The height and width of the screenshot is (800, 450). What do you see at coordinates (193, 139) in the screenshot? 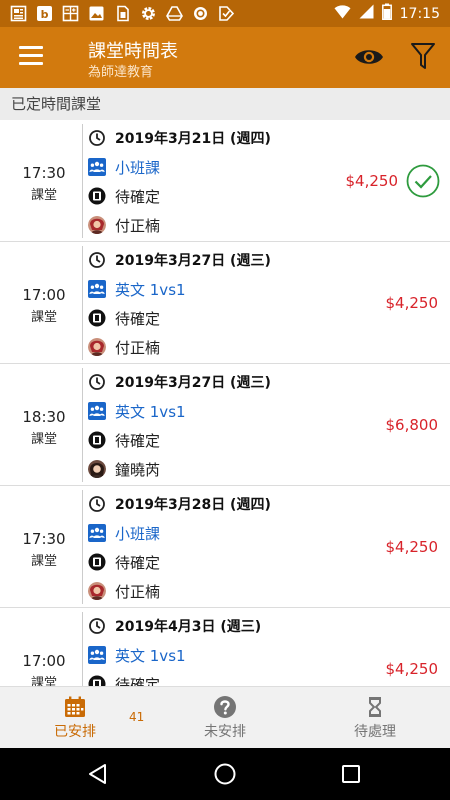
I see `session-date: 2019年3月21日 (週四)` at bounding box center [193, 139].